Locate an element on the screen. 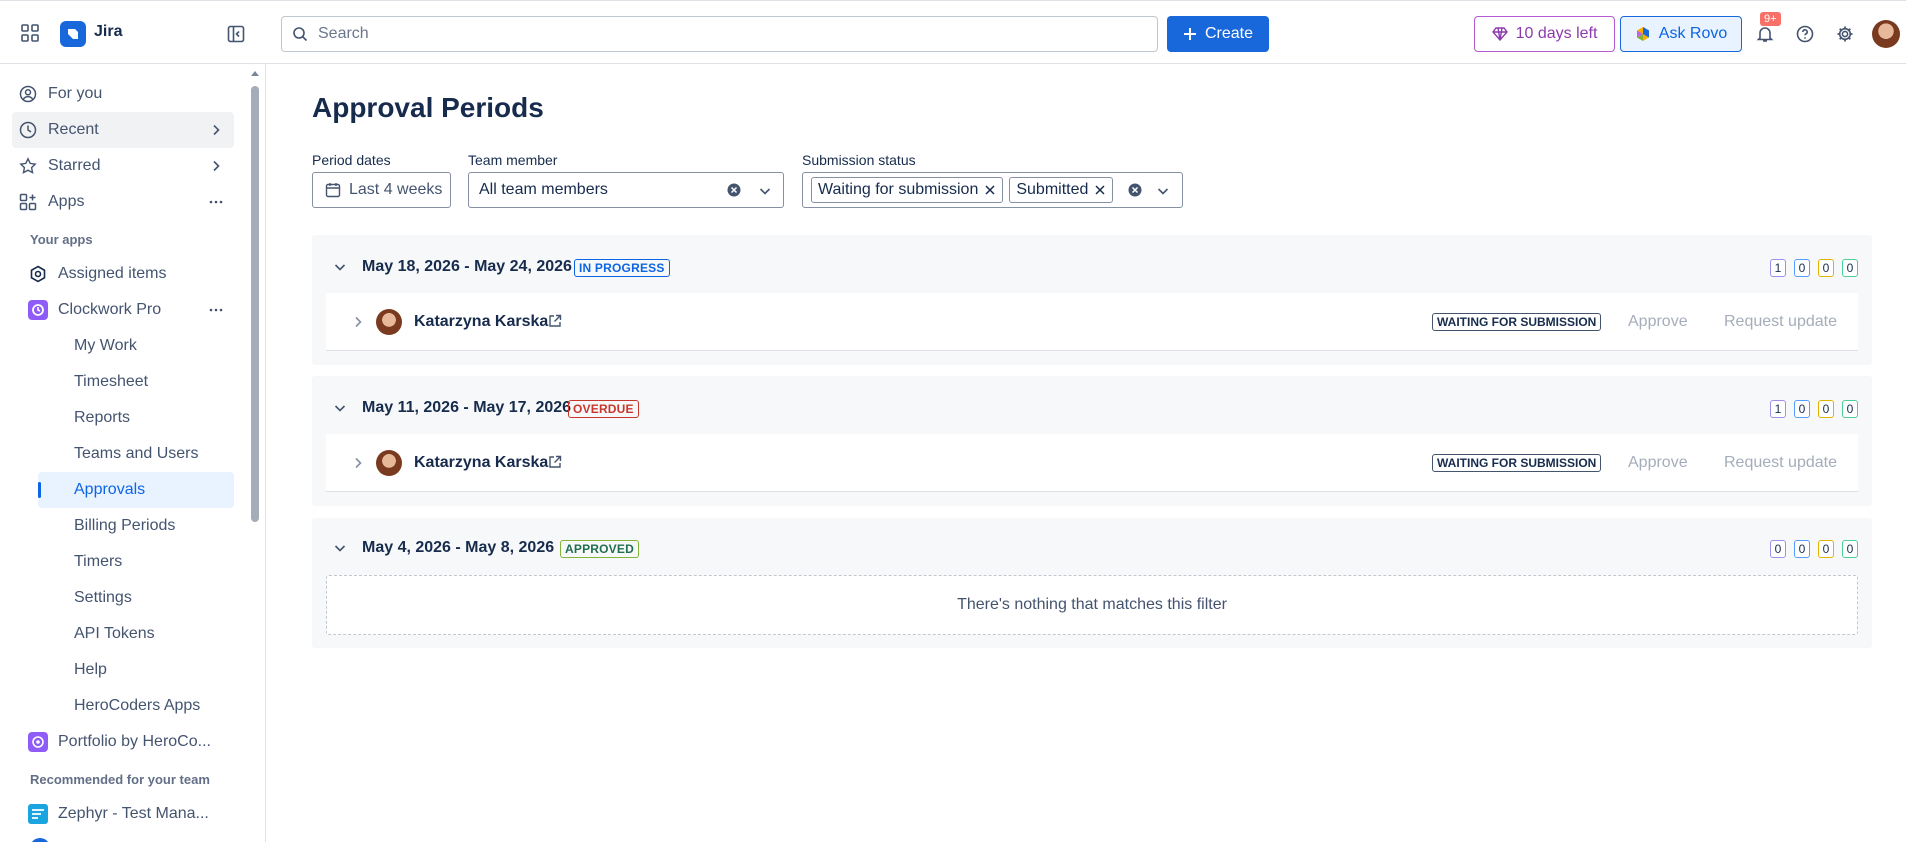  scrollbar-thumb is located at coordinates (255, 304).